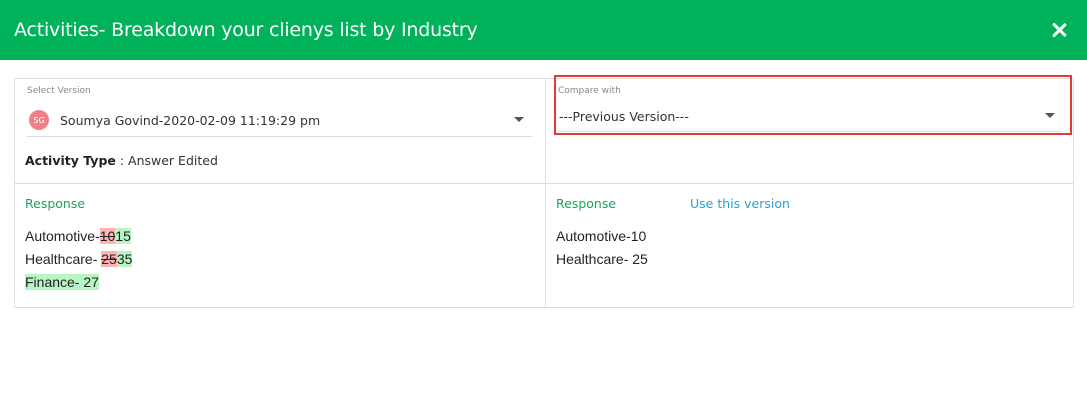 The width and height of the screenshot is (1087, 417). I want to click on column-divider, so click(545, 193).